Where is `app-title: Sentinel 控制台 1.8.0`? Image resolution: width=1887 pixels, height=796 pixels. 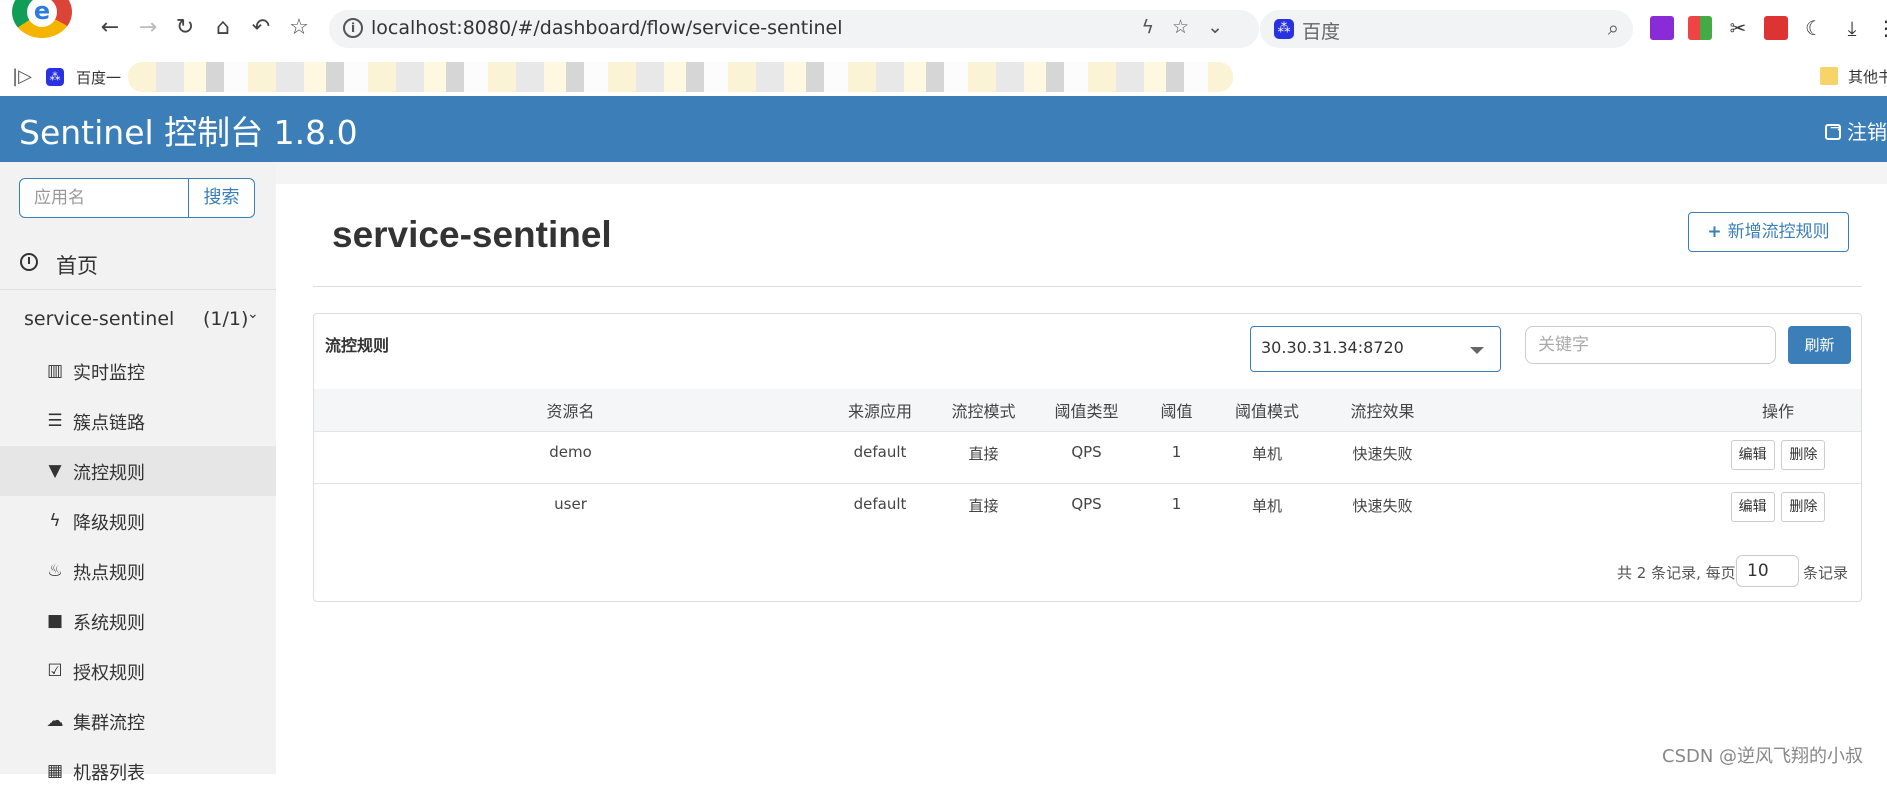
app-title: Sentinel 控制台 1.8.0 is located at coordinates (188, 130).